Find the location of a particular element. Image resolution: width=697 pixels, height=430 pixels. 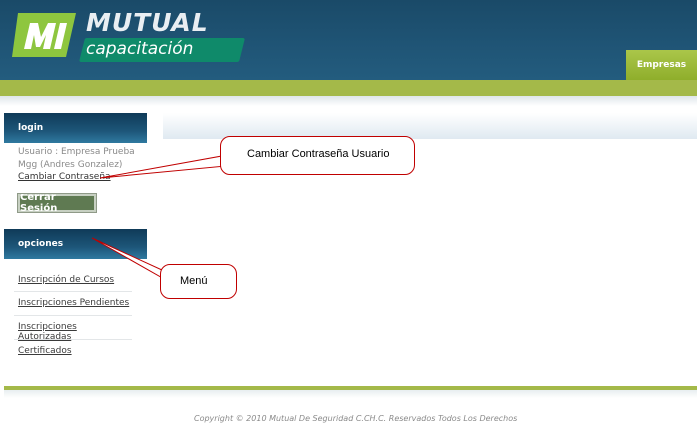

change-password-callout-text: Cambiar Contraseña Usuario is located at coordinates (318, 154).